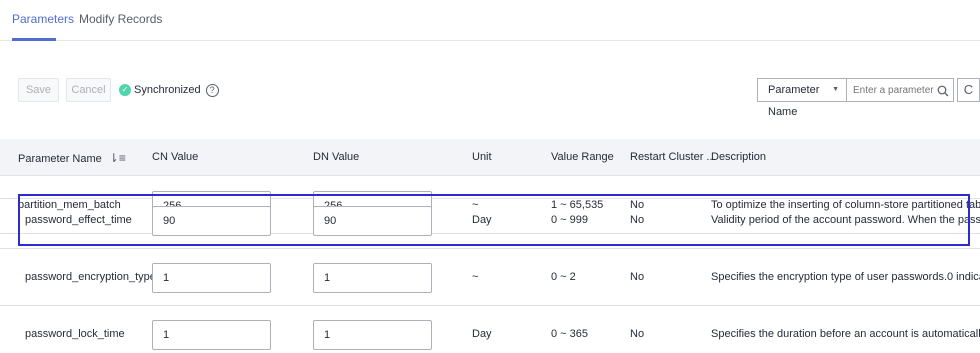 The image size is (980, 353). What do you see at coordinates (563, 277) in the screenshot?
I see `value-range: 0 ~ 2` at bounding box center [563, 277].